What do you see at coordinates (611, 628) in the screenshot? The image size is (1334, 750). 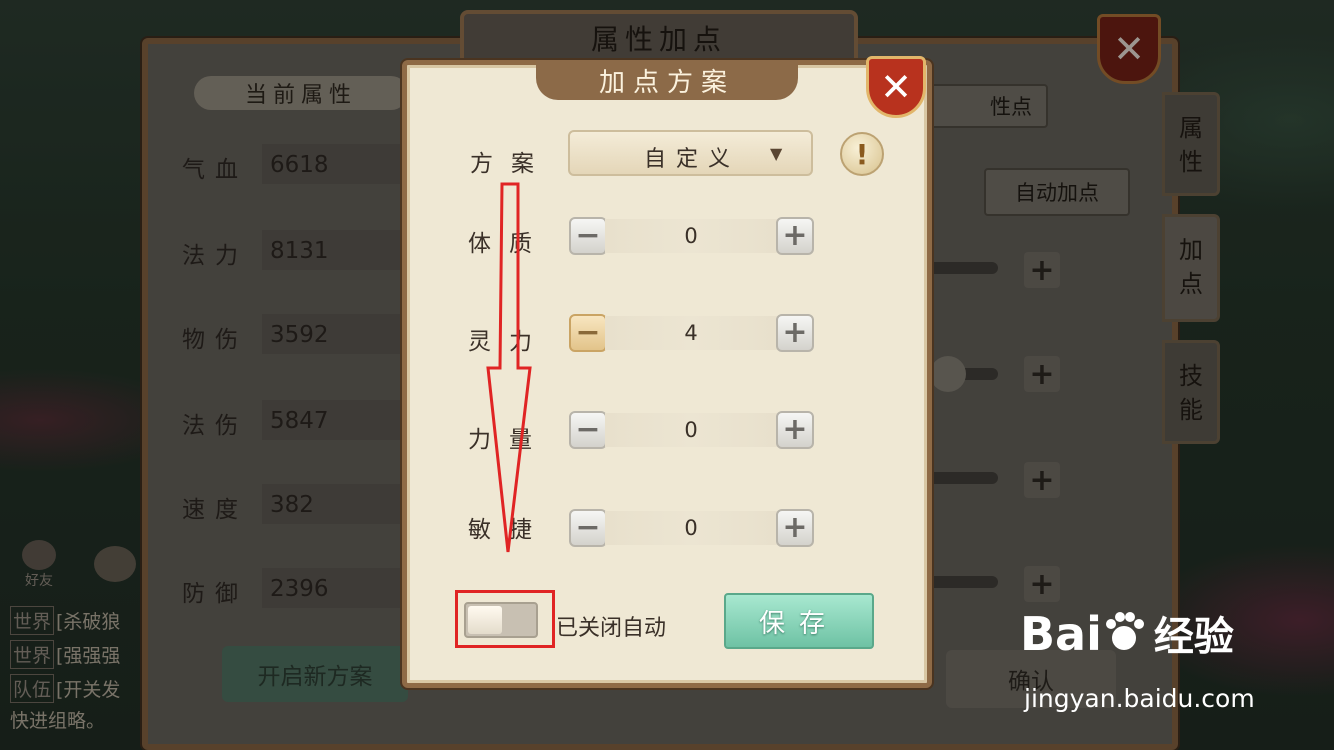 I see `auto-toggle-label: 已关闭自动` at bounding box center [611, 628].